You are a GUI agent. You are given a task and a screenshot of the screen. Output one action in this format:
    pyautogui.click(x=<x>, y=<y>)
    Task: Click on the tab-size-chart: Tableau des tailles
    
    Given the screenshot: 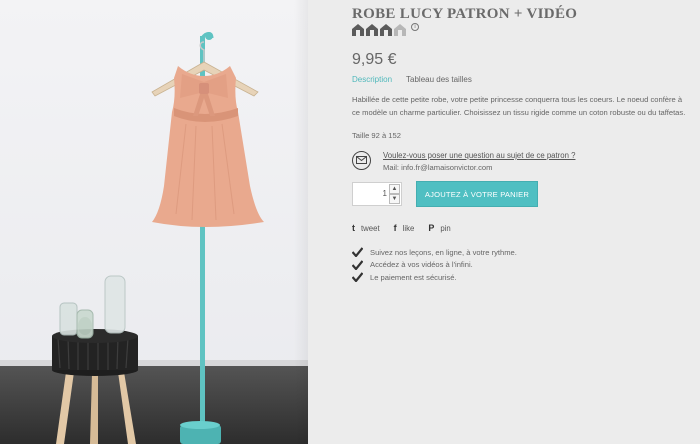 What is the action you would take?
    pyautogui.click(x=439, y=79)
    